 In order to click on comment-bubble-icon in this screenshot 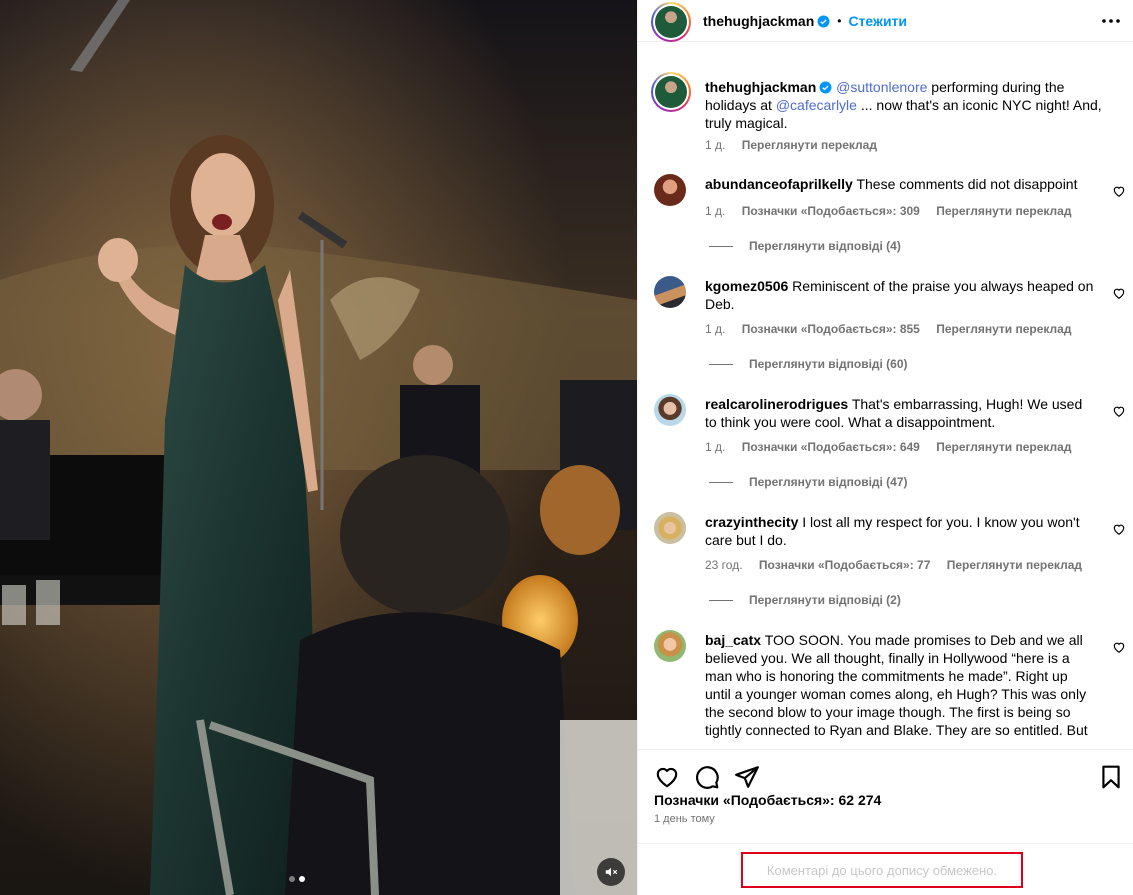, I will do `click(707, 777)`.